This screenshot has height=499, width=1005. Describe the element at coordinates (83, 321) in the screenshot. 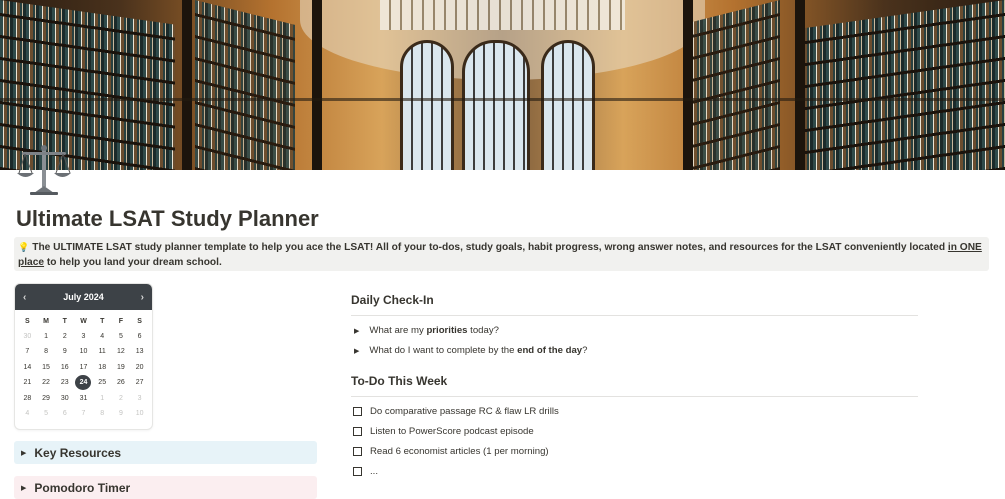

I see `calendar-weekday: W` at that location.